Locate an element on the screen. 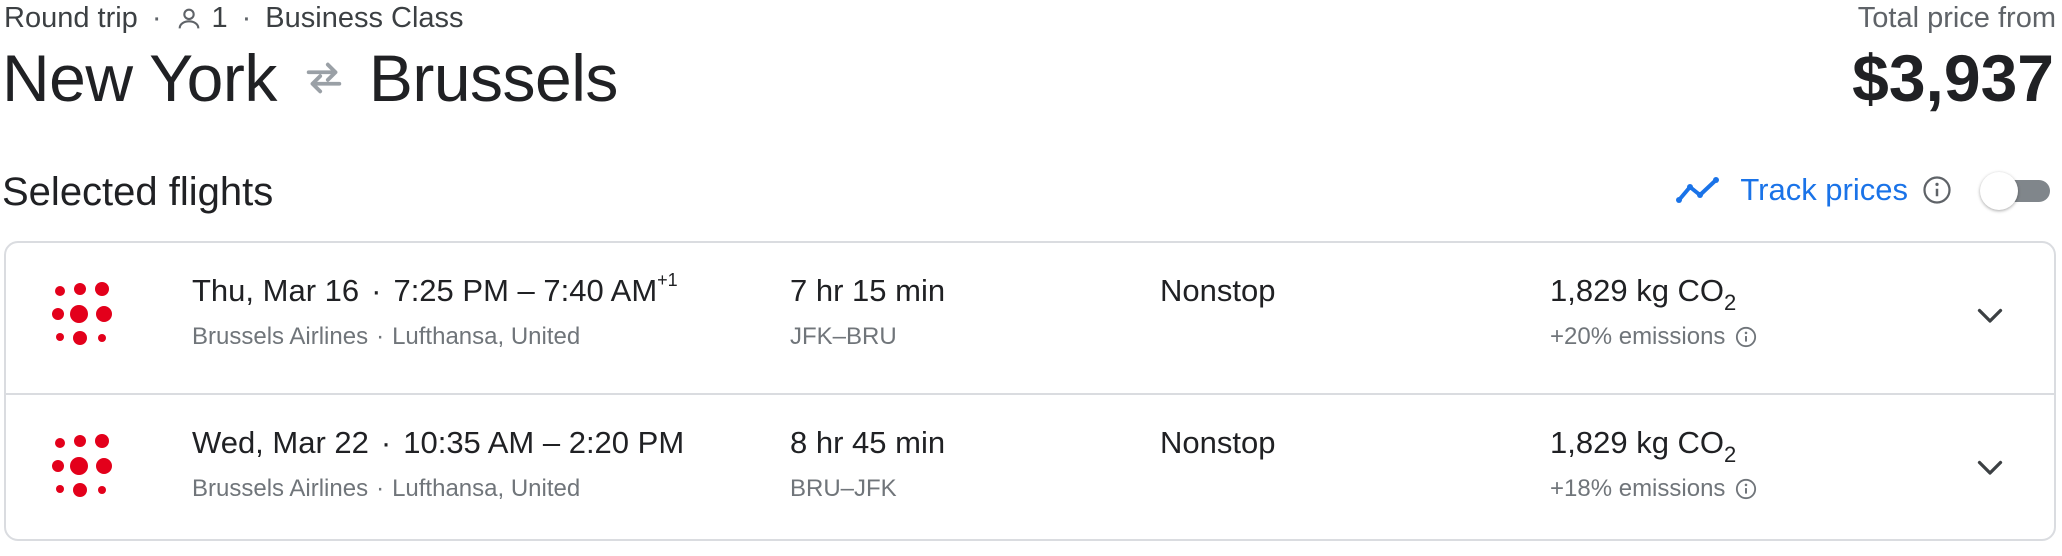 The height and width of the screenshot is (556, 2062). track-prices-control: Track prices is located at coordinates (1864, 190).